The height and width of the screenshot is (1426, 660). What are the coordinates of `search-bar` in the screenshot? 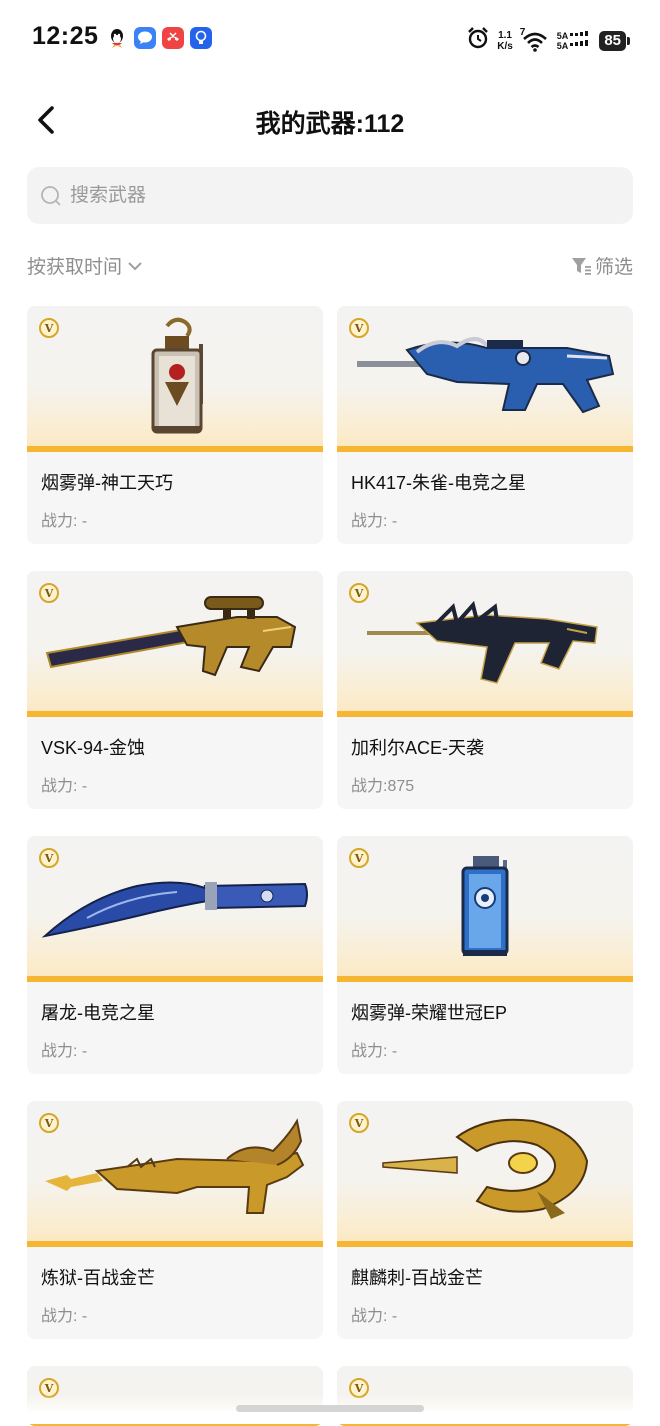 It's located at (330, 195).